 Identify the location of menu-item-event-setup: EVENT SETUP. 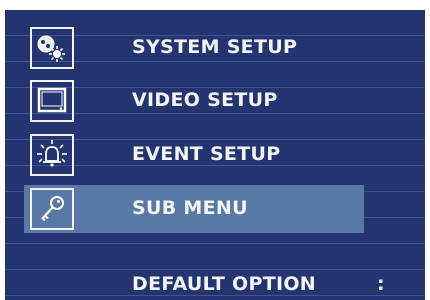
(224, 155).